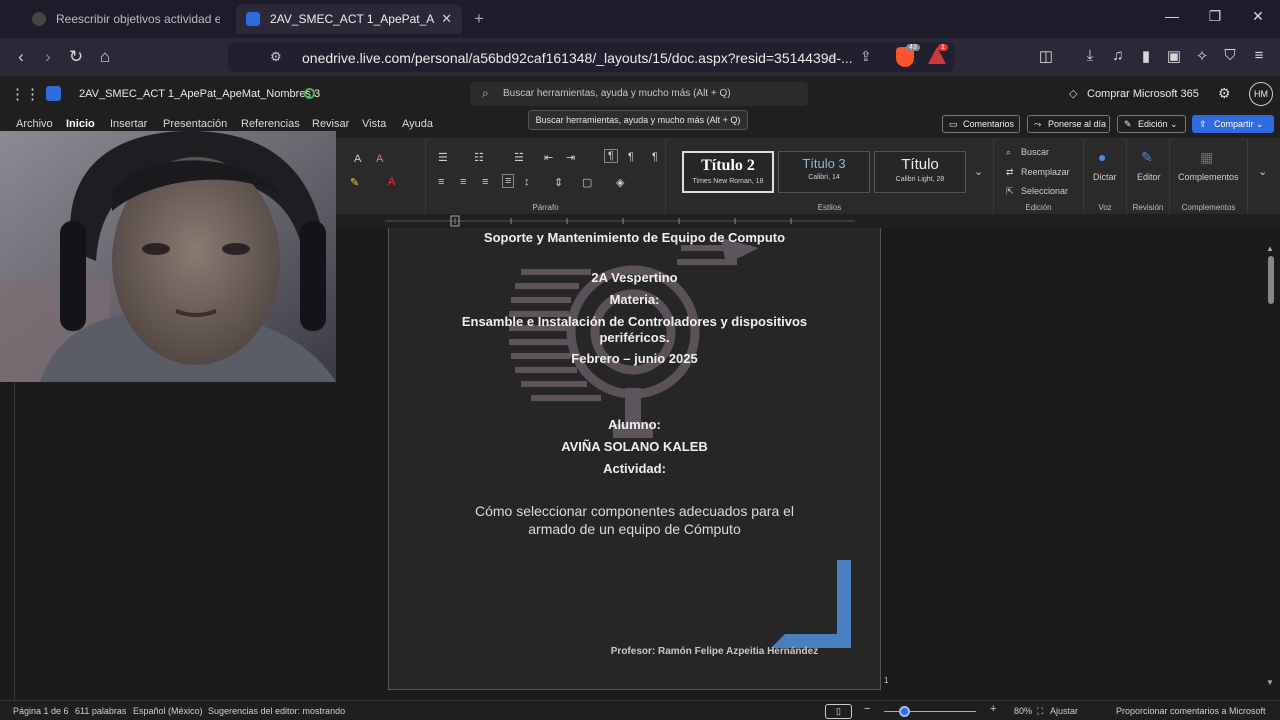 This screenshot has height=720, width=1280. I want to click on font-color-icon: A, so click(391, 182).